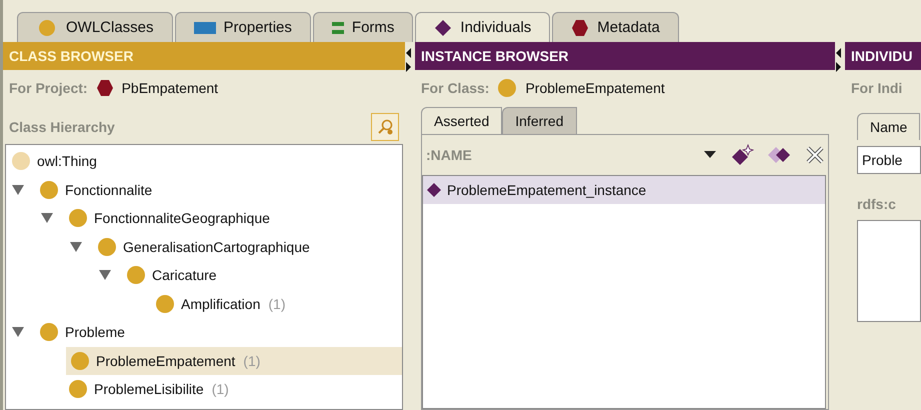  I want to click on tree-row: GeneralisationCartographique, so click(204, 246).